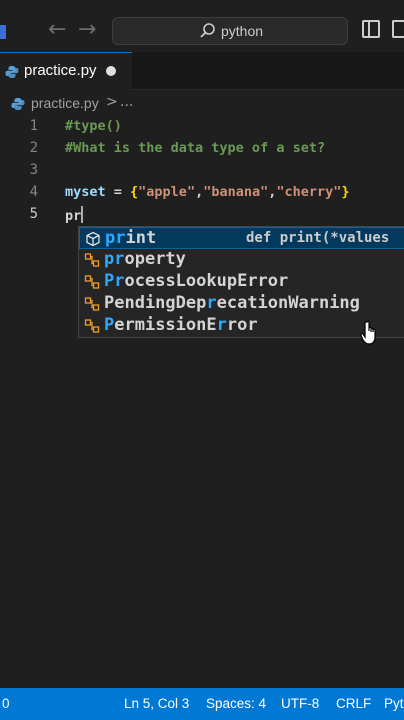  Describe the element at coordinates (300, 703) in the screenshot. I see `status-encoding: UTF-8` at that location.